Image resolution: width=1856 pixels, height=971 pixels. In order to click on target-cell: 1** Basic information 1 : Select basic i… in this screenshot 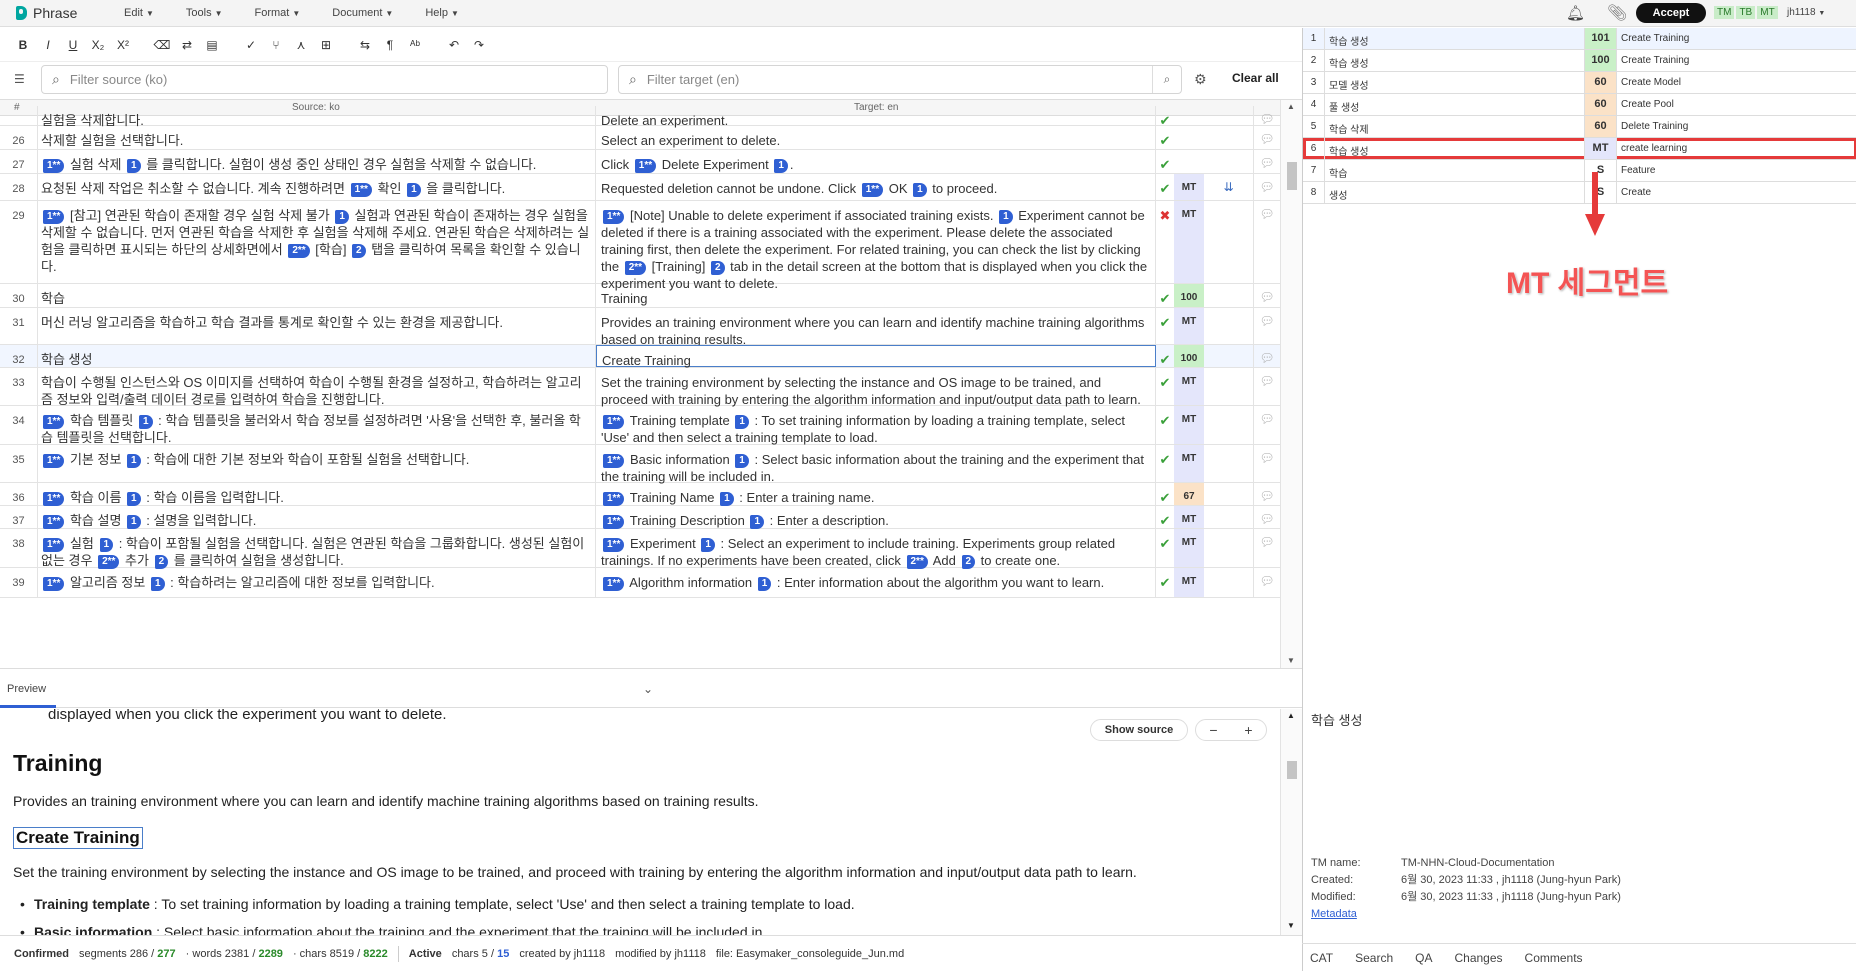, I will do `click(876, 464)`.